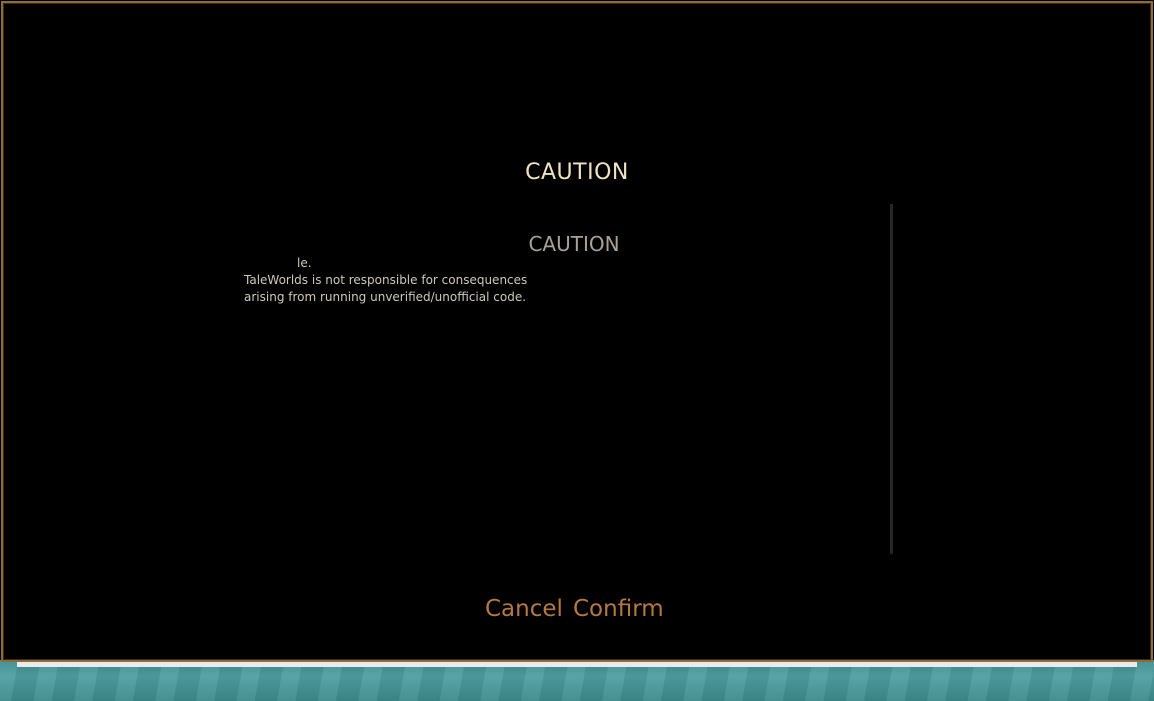  What do you see at coordinates (618, 609) in the screenshot?
I see `confirm-button: Confirm` at bounding box center [618, 609].